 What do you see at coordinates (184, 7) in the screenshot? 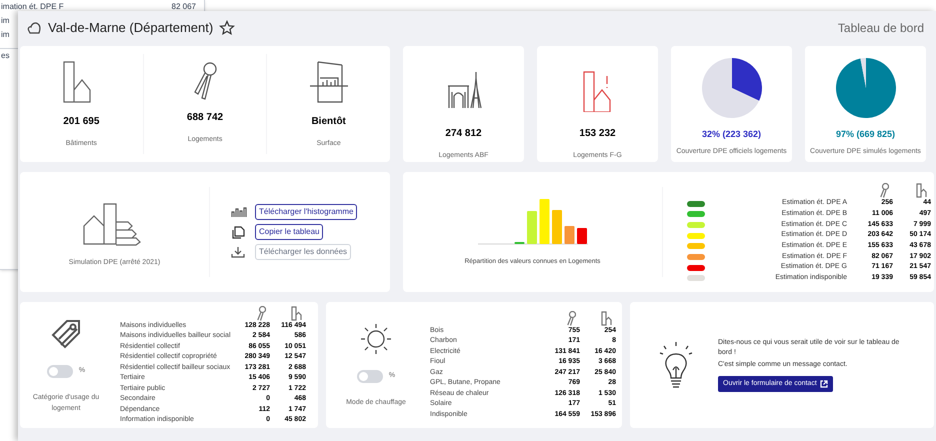
I see `table-cell: 82 067` at bounding box center [184, 7].